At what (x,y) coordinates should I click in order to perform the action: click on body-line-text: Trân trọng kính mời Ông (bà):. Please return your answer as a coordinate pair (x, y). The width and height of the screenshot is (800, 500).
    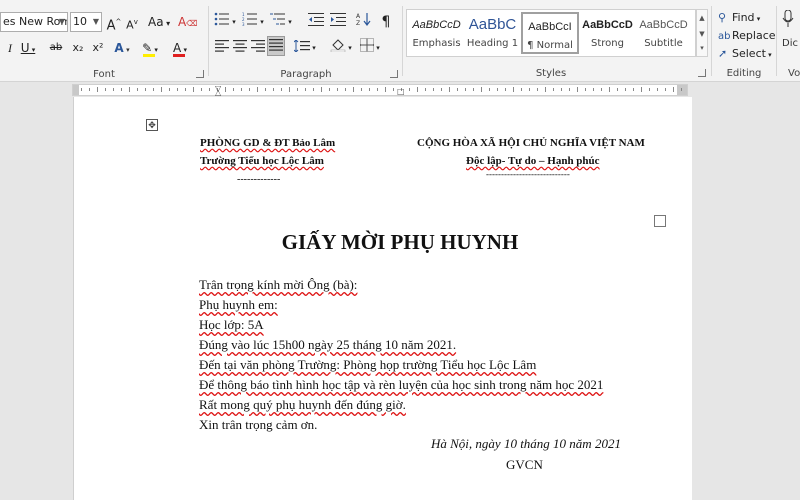
    Looking at the image, I should click on (278, 284).